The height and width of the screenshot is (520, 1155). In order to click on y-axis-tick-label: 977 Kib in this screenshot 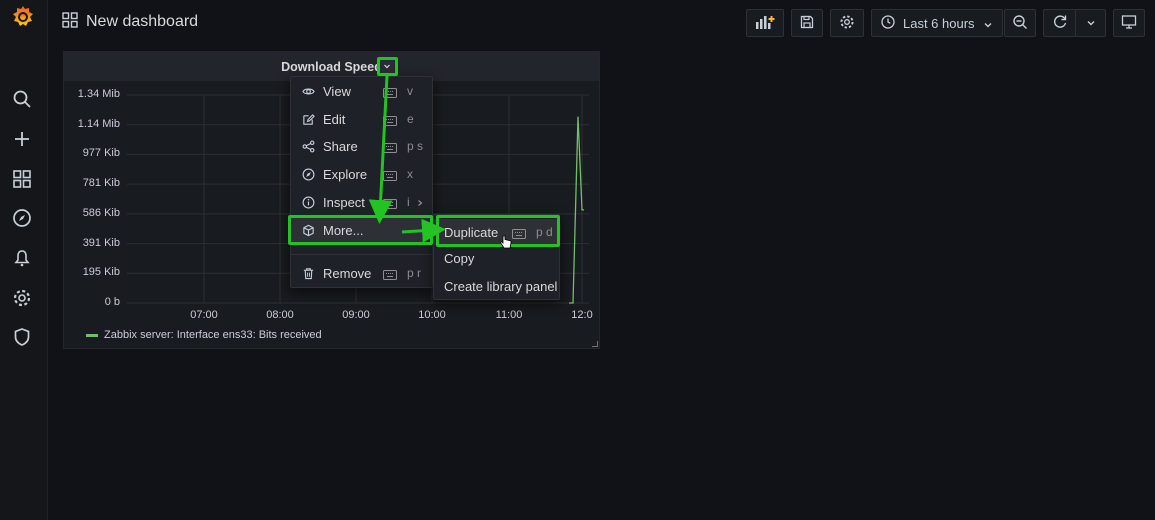, I will do `click(101, 153)`.